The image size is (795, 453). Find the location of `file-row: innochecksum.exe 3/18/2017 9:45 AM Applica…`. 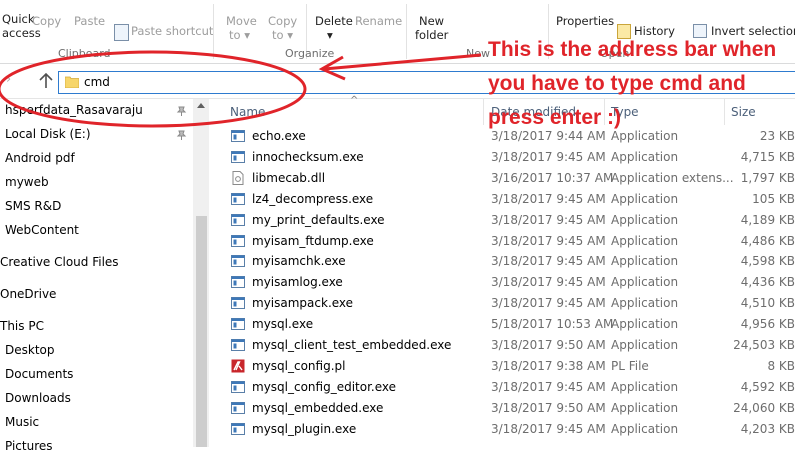

file-row: innochecksum.exe 3/18/2017 9:45 AM Applica… is located at coordinates (503, 157).